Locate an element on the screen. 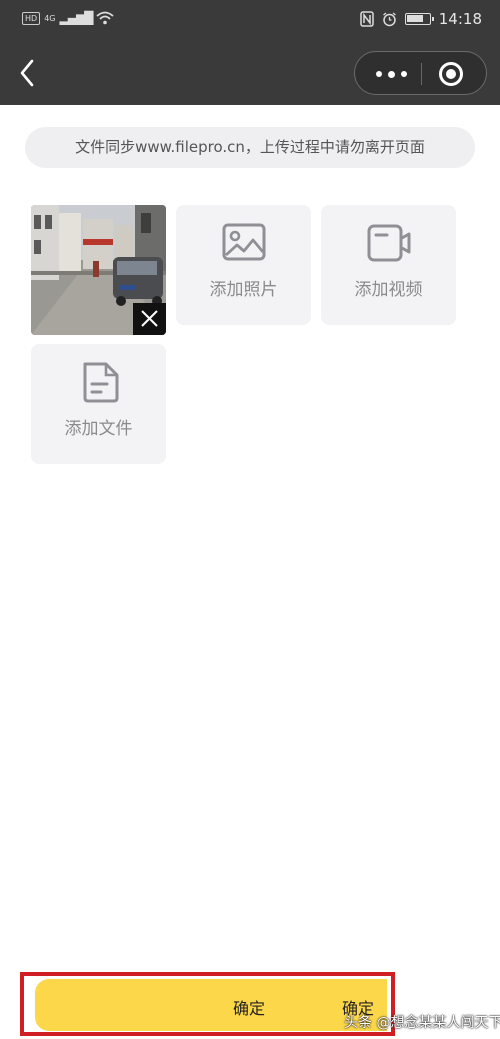 Image resolution: width=500 pixels, height=1039 pixels. image-icon is located at coordinates (244, 242).